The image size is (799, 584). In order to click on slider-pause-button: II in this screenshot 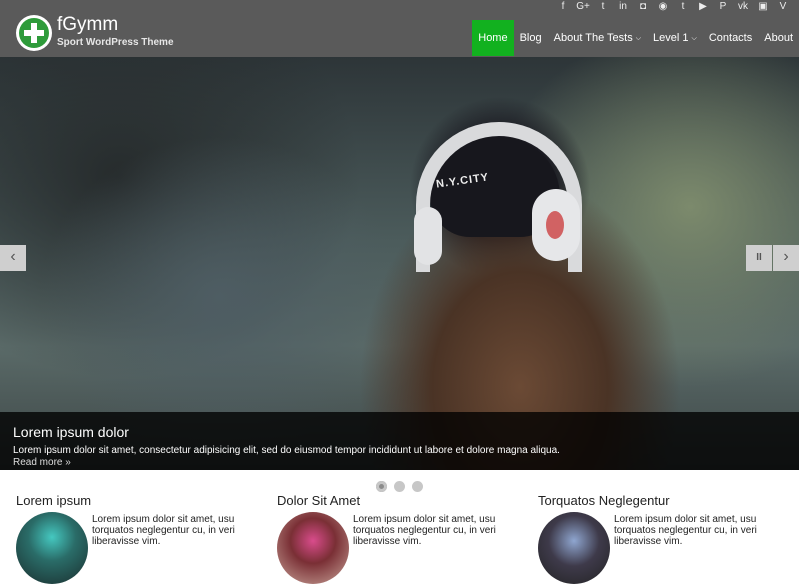, I will do `click(759, 258)`.